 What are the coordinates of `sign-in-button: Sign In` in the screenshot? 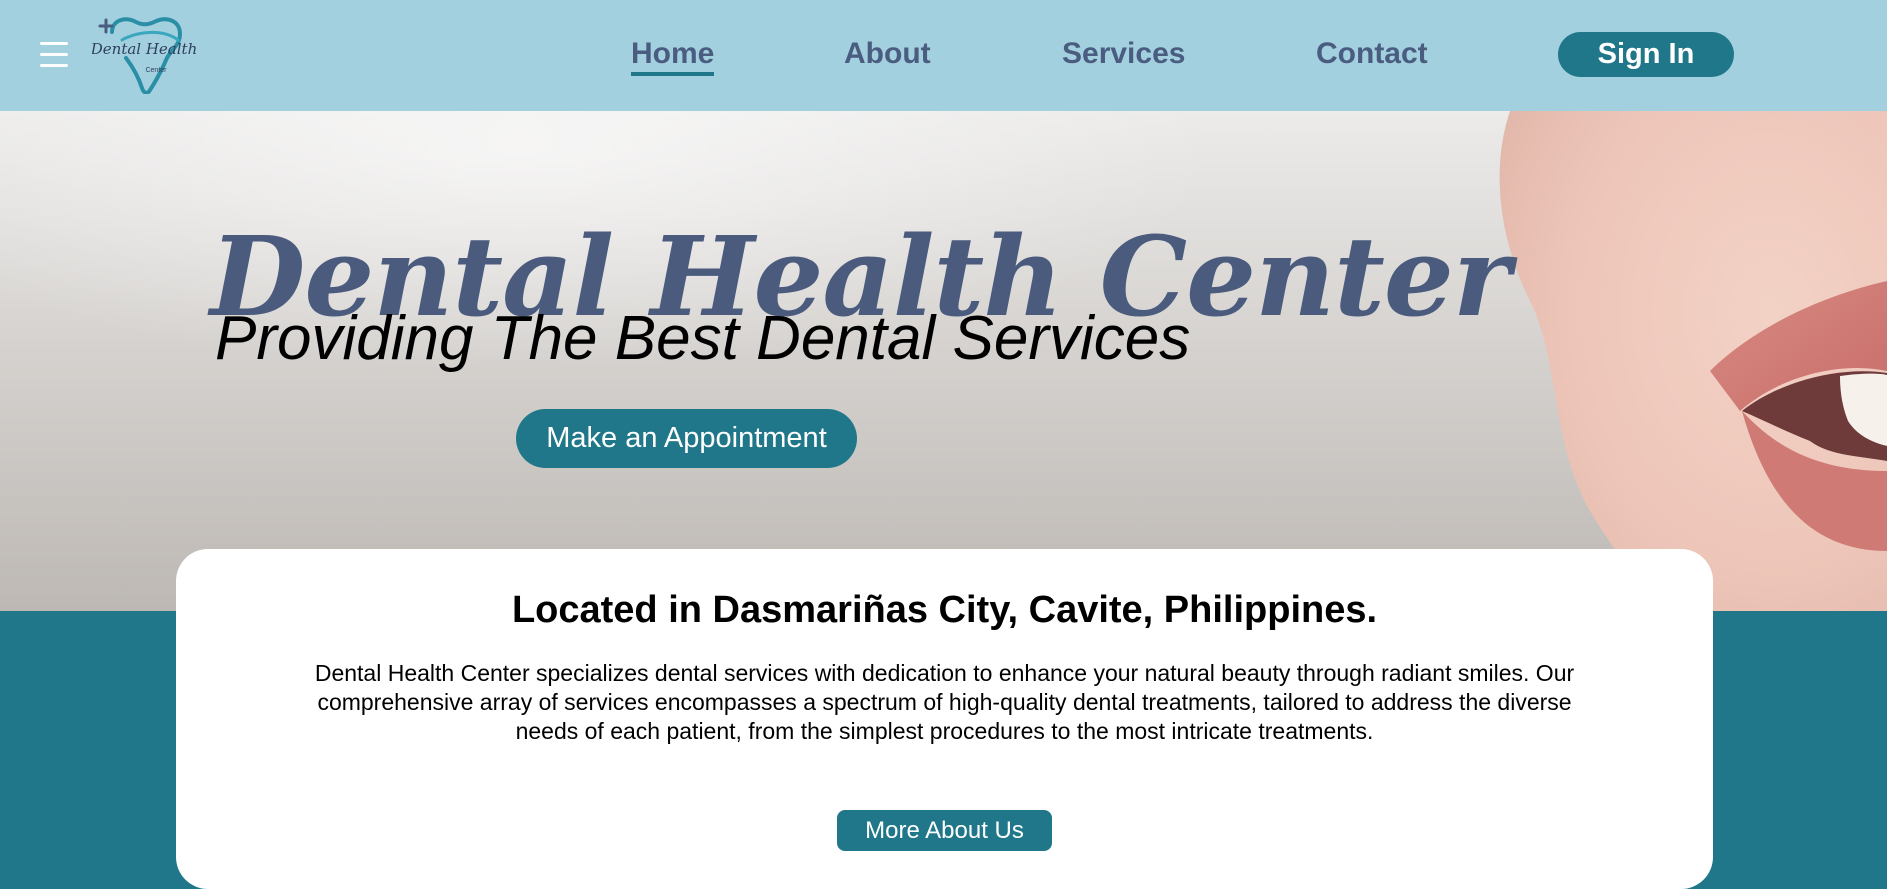 It's located at (1646, 54).